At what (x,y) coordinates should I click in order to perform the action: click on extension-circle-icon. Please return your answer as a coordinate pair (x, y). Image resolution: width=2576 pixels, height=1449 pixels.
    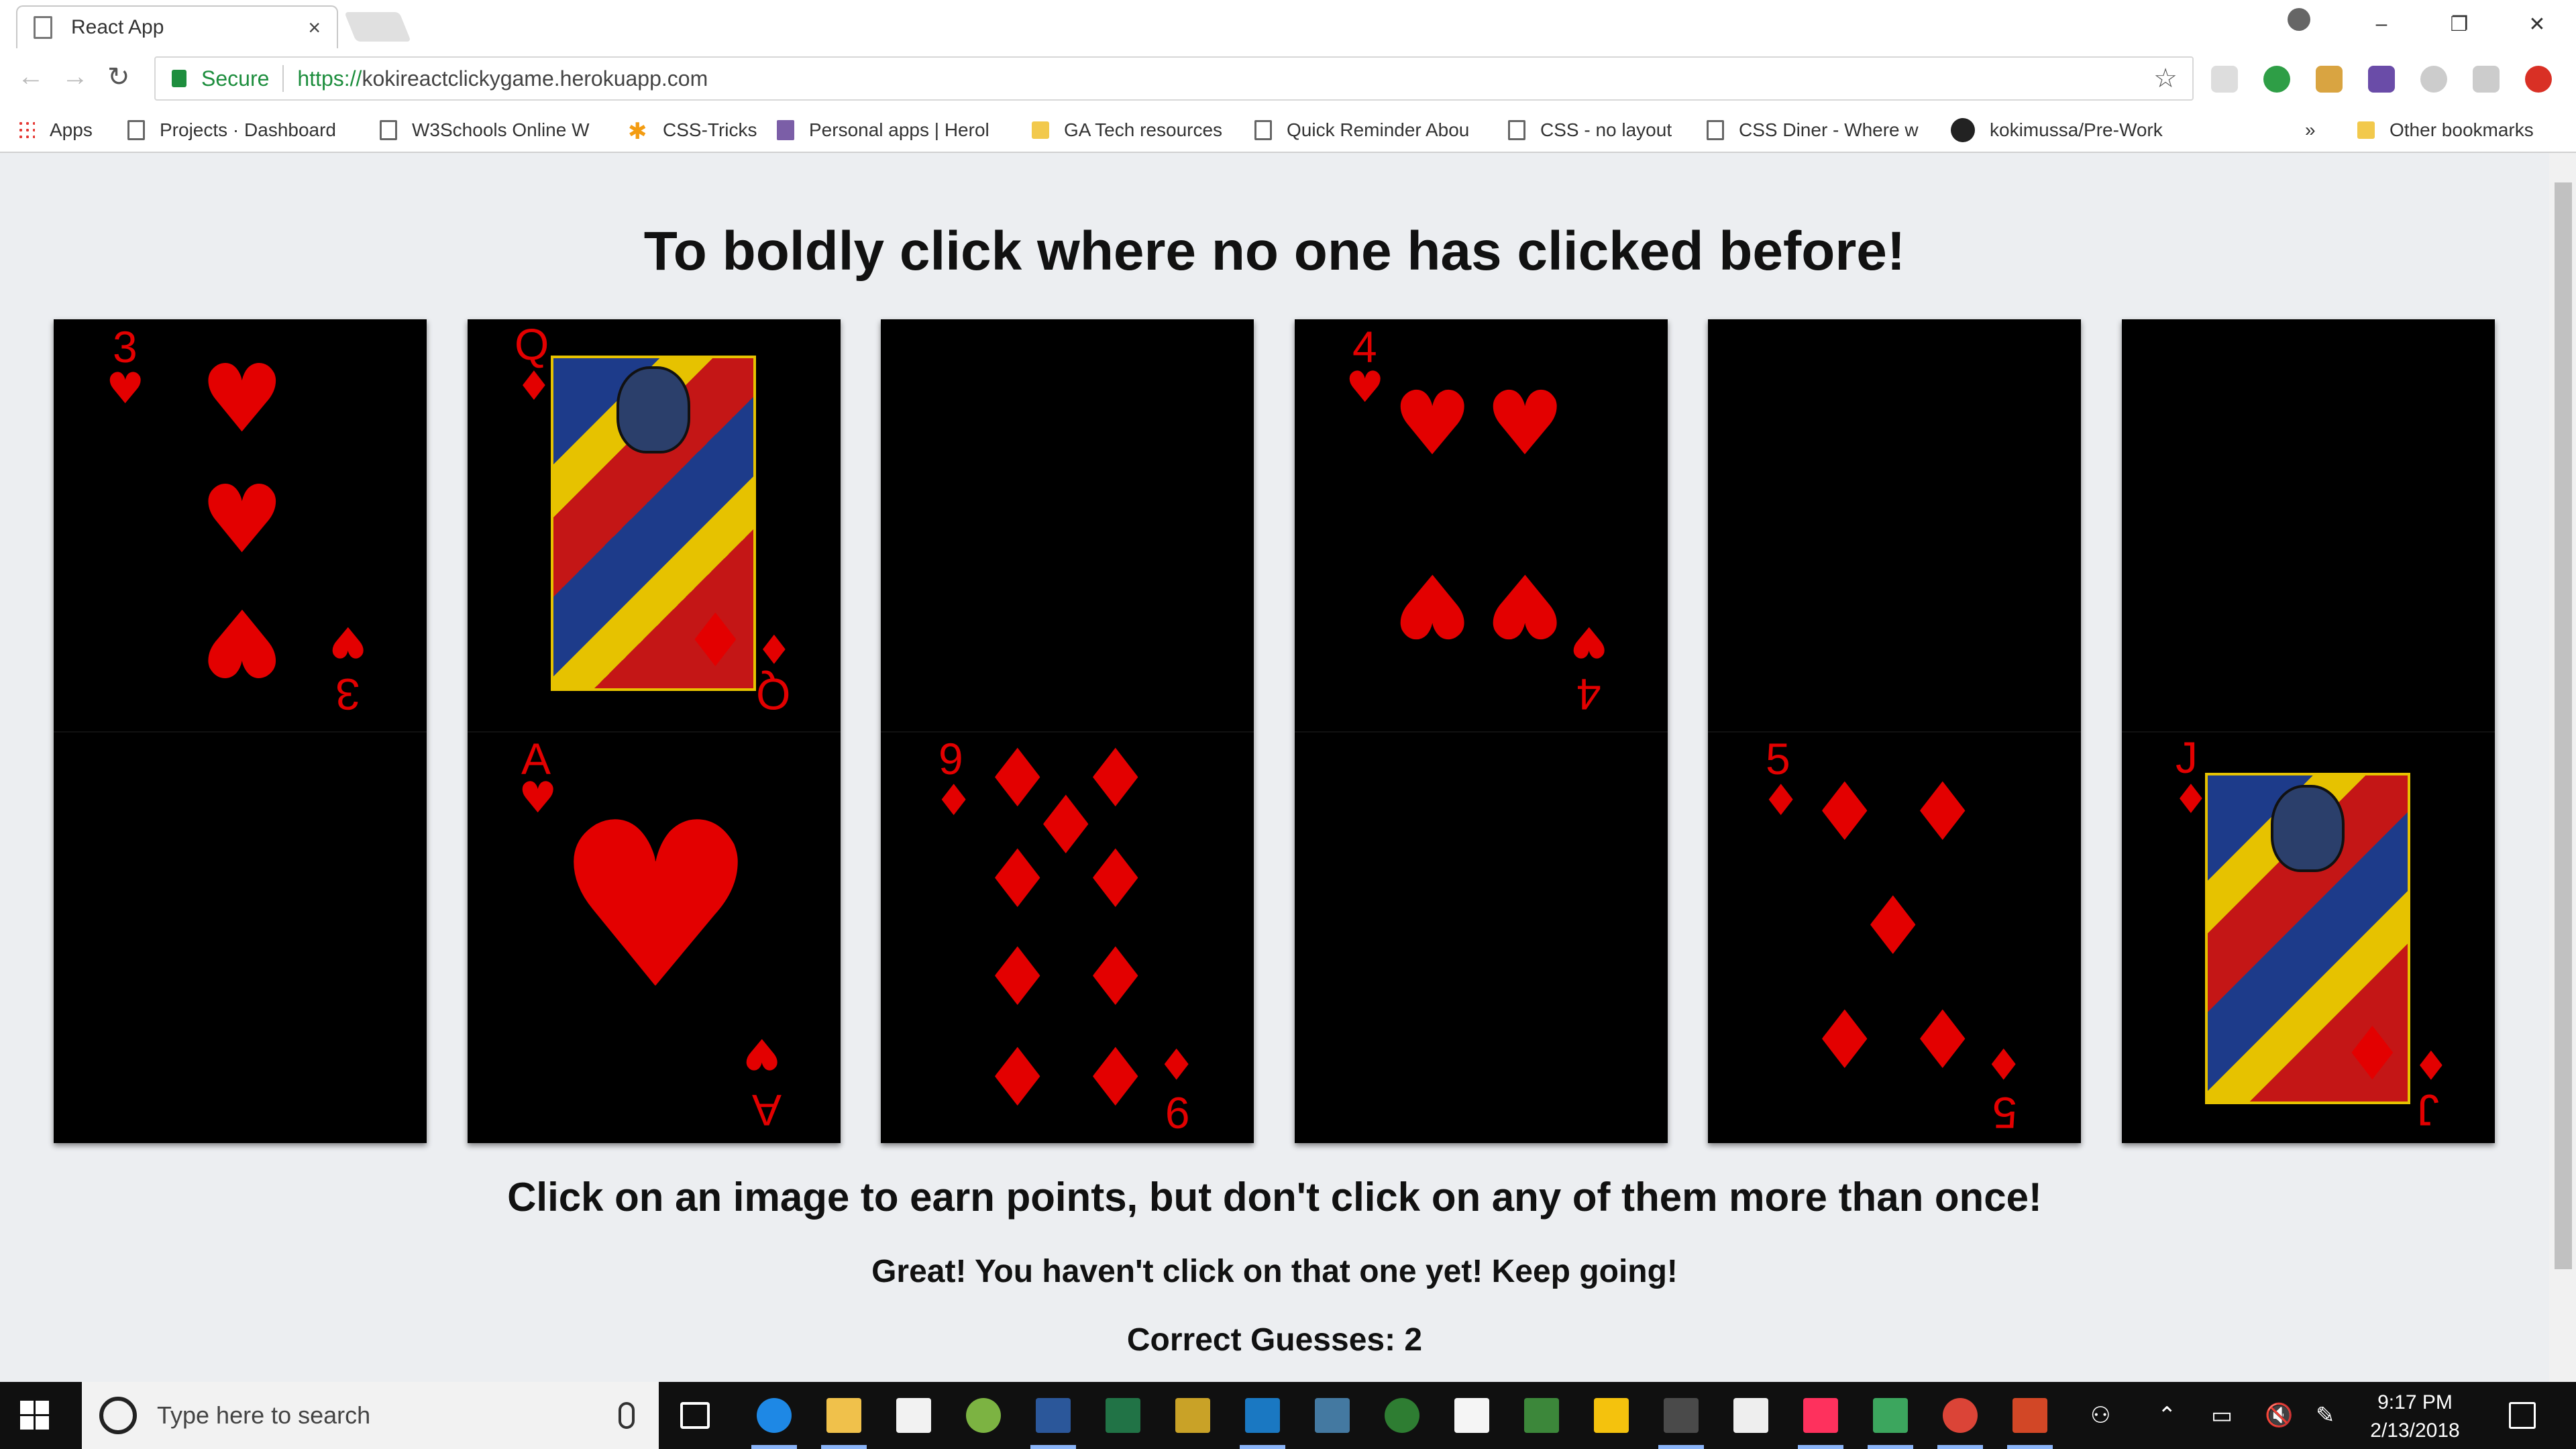
    Looking at the image, I should click on (2433, 79).